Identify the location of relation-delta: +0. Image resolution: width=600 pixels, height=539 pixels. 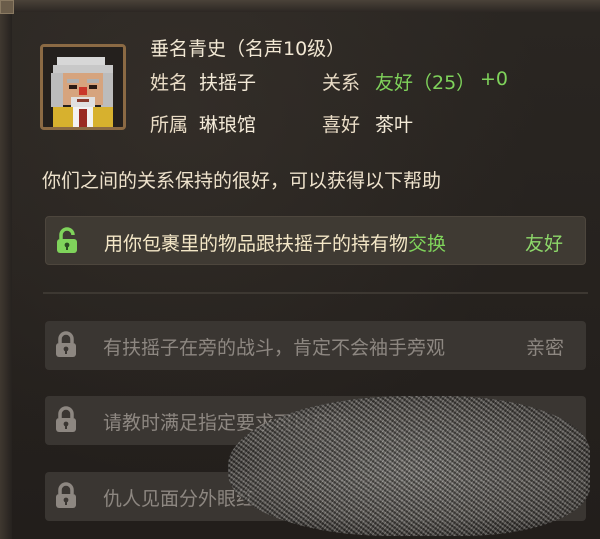
(494, 79).